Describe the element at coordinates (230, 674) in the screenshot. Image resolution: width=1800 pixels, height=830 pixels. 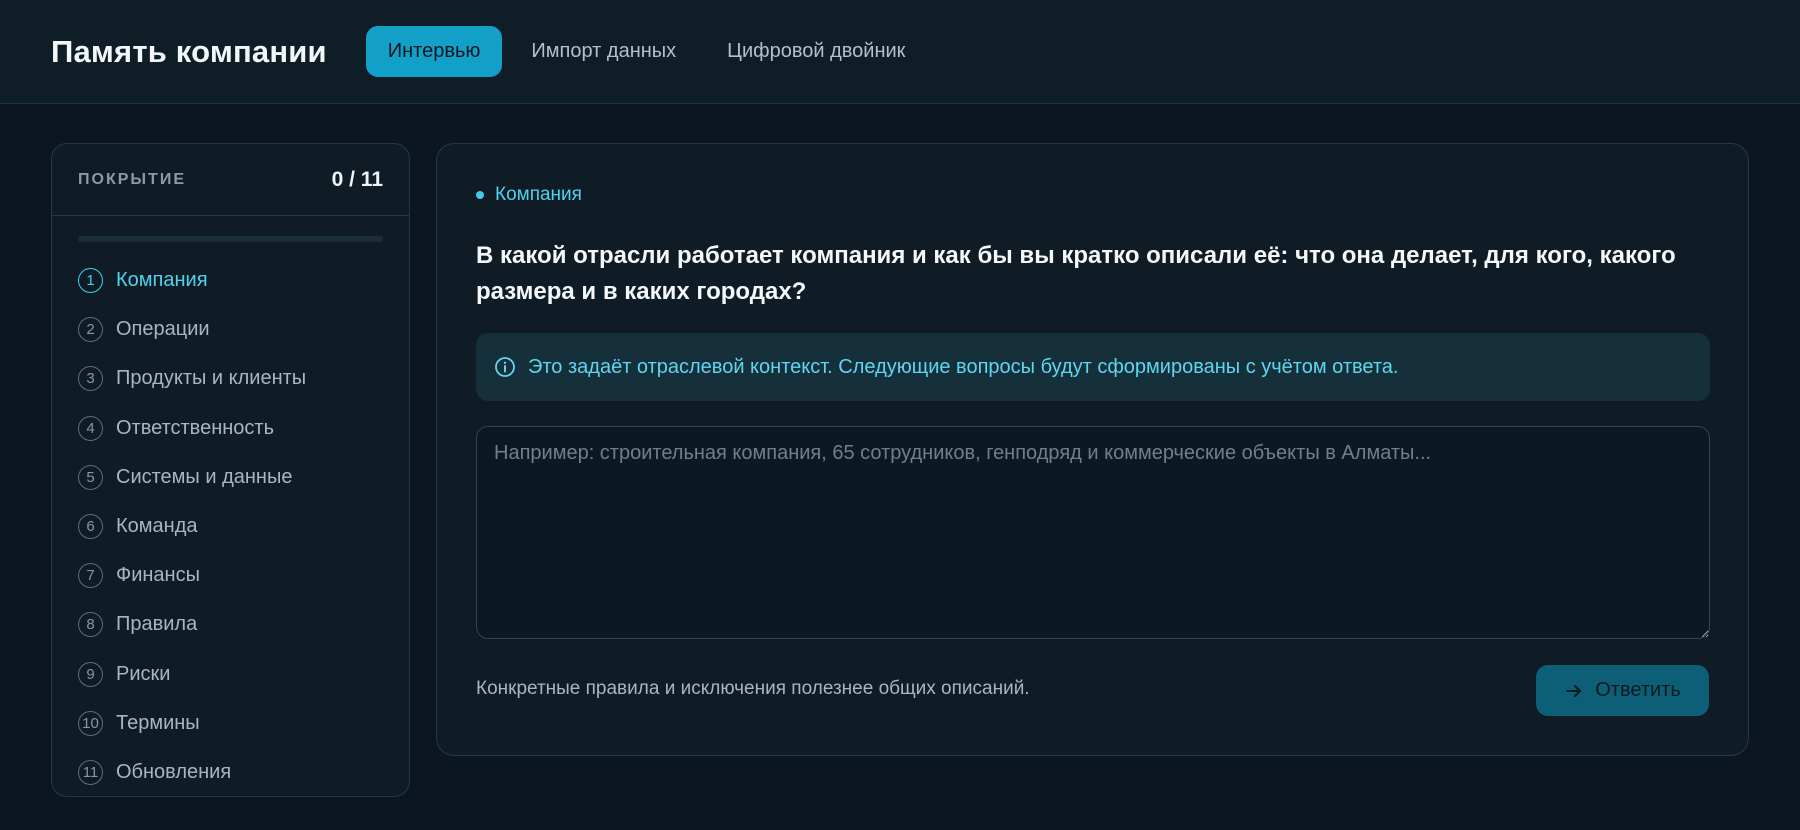
I see `topic-item-risks: 9 Риски` at that location.